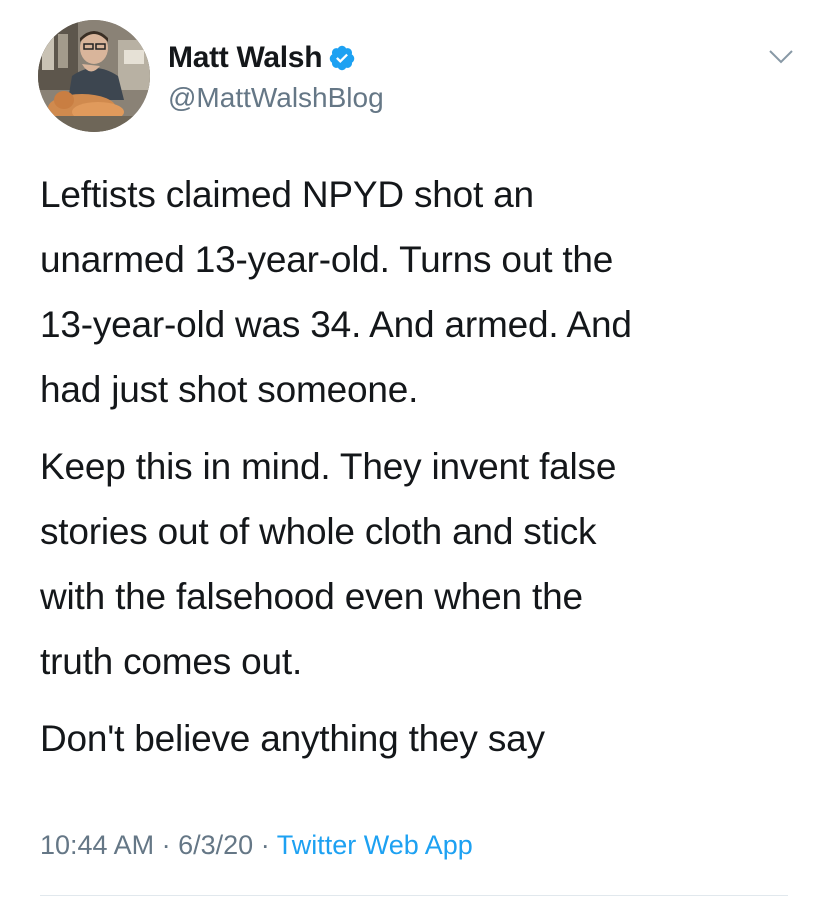 The width and height of the screenshot is (828, 901). Describe the element at coordinates (276, 77) in the screenshot. I see `user-names: Matt Walsh @MattWalshBlog` at that location.